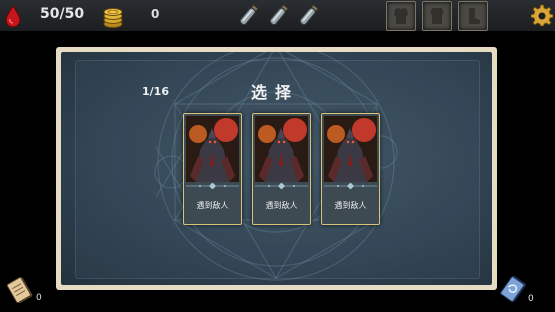 Image resolution: width=555 pixels, height=312 pixels. I want to click on armor-slot-icon, so click(401, 16).